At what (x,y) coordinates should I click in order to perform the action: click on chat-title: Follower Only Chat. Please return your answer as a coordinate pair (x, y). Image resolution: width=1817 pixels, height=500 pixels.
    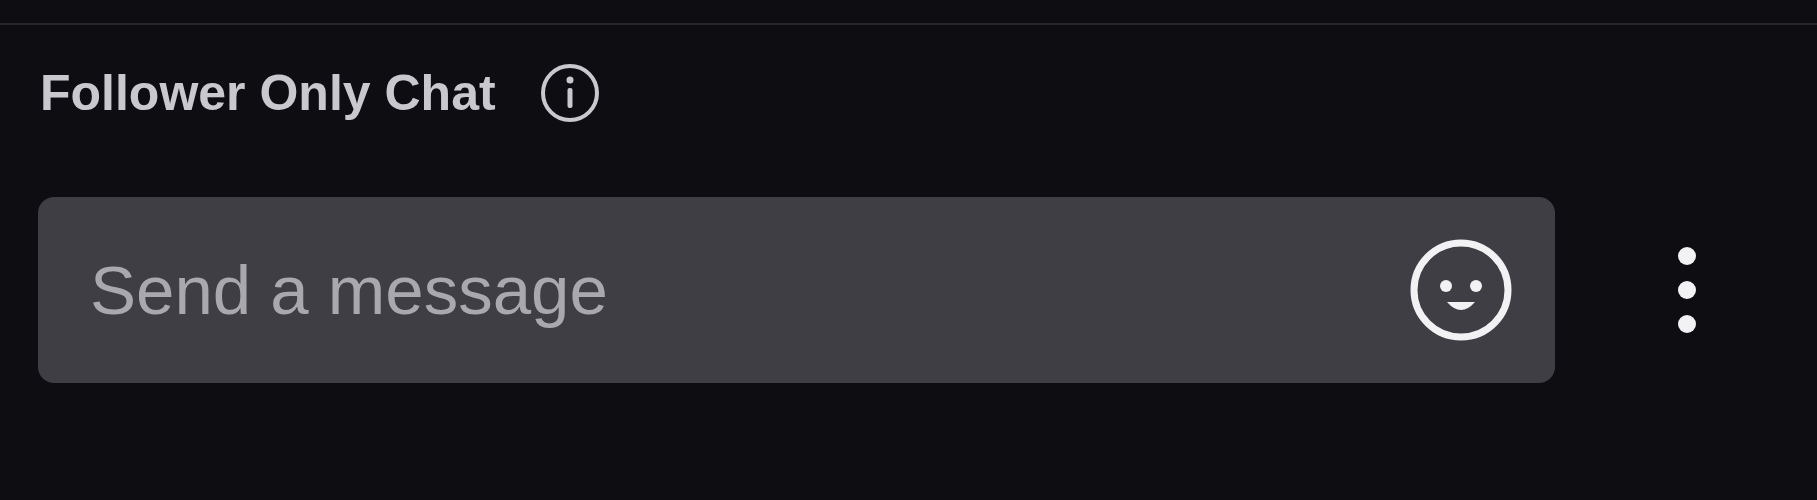
    Looking at the image, I should click on (268, 93).